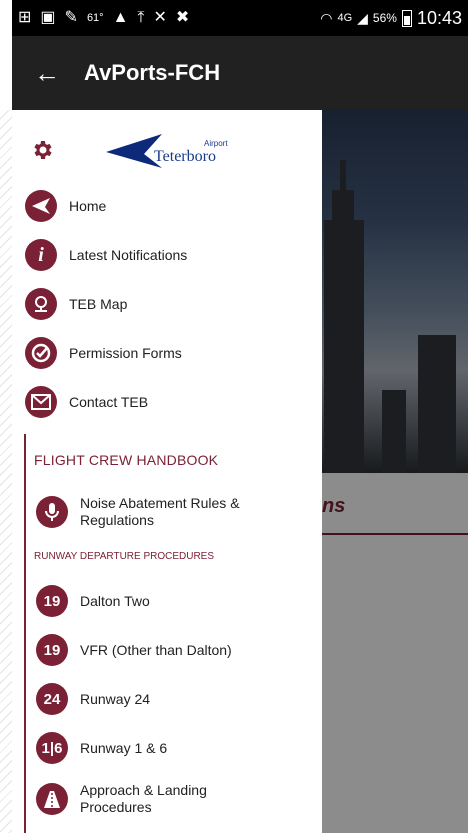 This screenshot has height=833, width=468. Describe the element at coordinates (167, 206) in the screenshot. I see `nav-item-home: Home` at that location.